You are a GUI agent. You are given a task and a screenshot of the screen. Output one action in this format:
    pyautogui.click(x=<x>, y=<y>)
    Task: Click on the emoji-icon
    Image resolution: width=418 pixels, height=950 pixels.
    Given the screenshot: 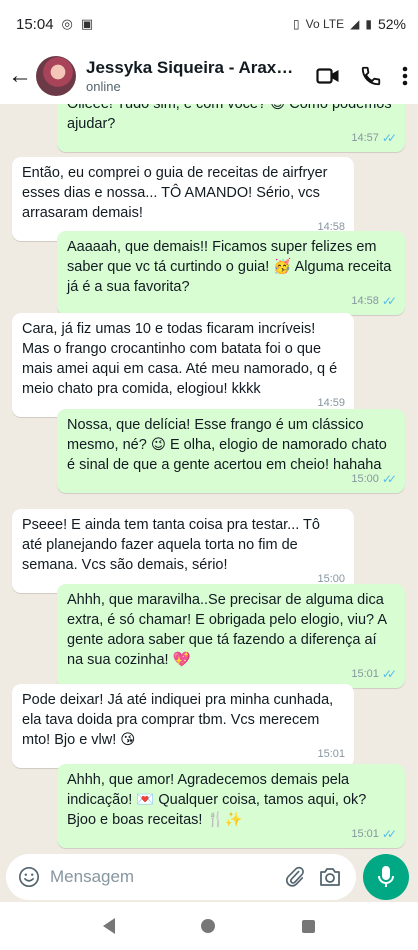 What is the action you would take?
    pyautogui.click(x=29, y=877)
    